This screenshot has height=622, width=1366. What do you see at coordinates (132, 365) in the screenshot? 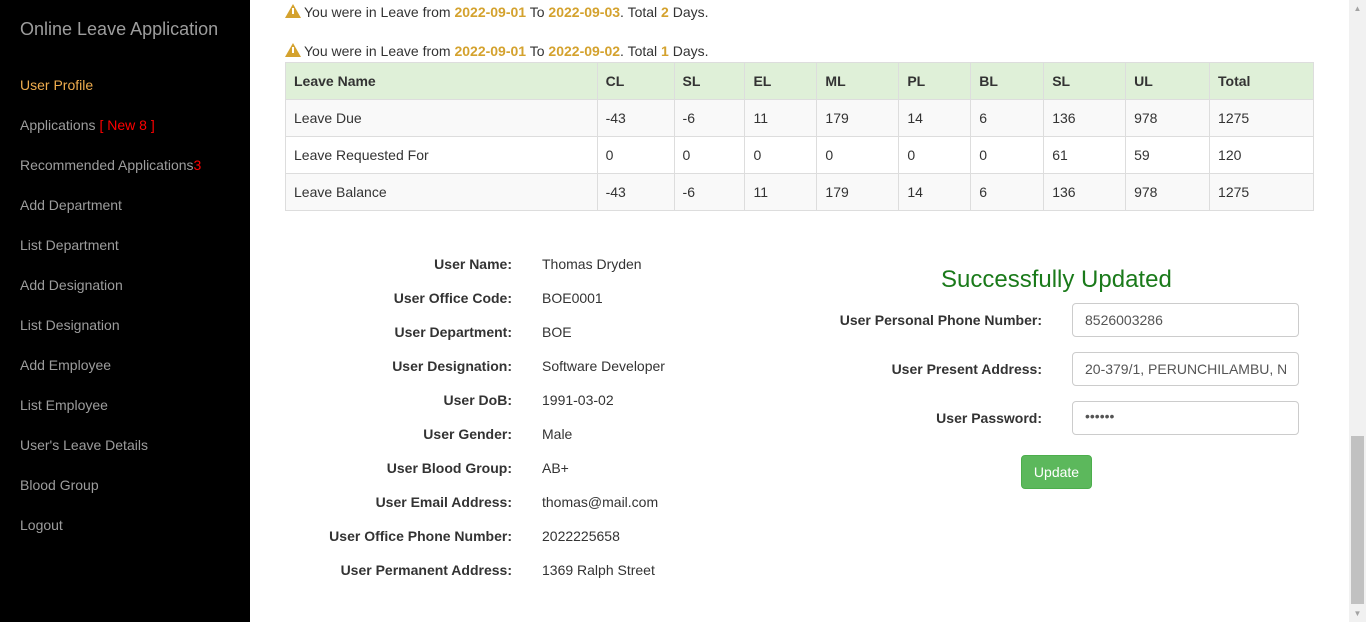
I see `sidebar-item-add-employee: Add Employee` at bounding box center [132, 365].